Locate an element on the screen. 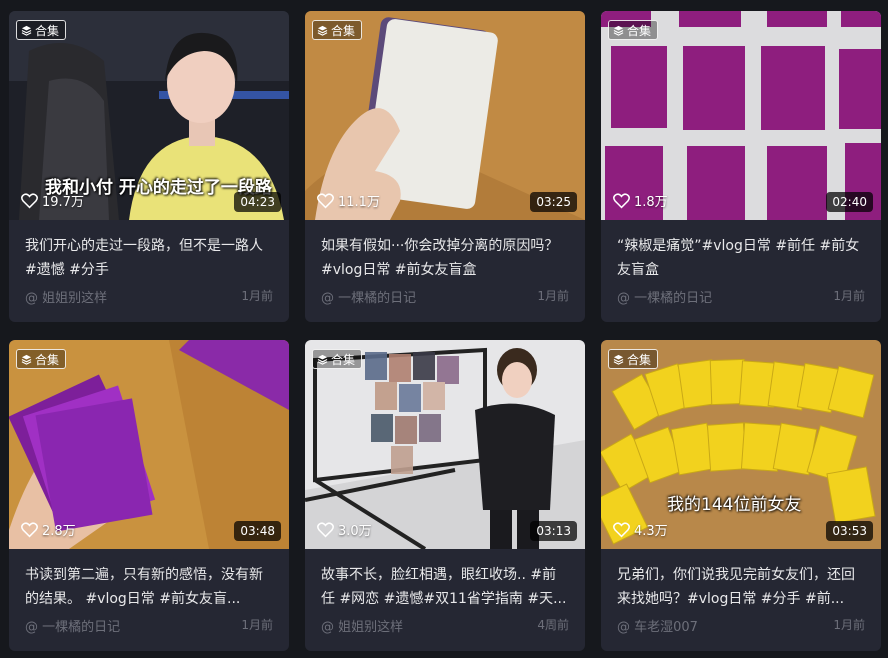 This screenshot has width=888, height=658. video-duration: 04:23 is located at coordinates (257, 202).